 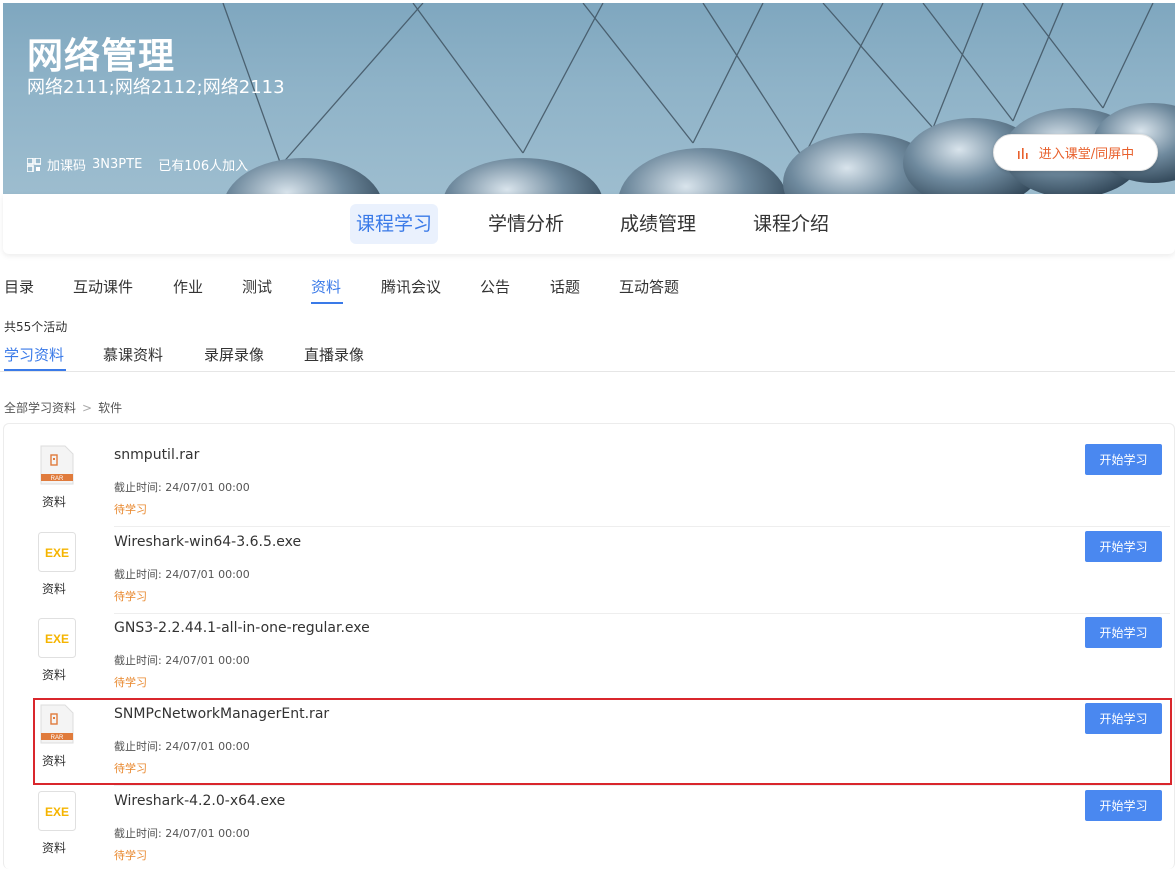 I want to click on breadcrumb: 全部学习资料 > 软件, so click(x=63, y=407).